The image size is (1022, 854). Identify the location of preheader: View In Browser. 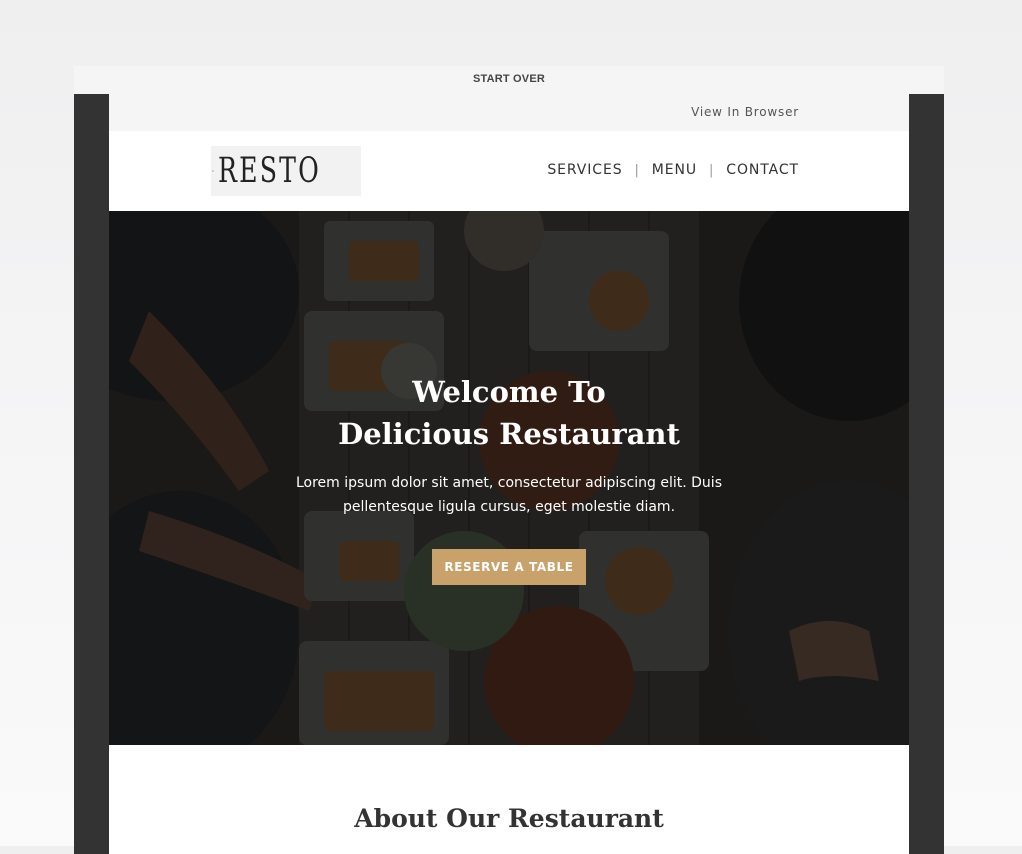
(509, 112).